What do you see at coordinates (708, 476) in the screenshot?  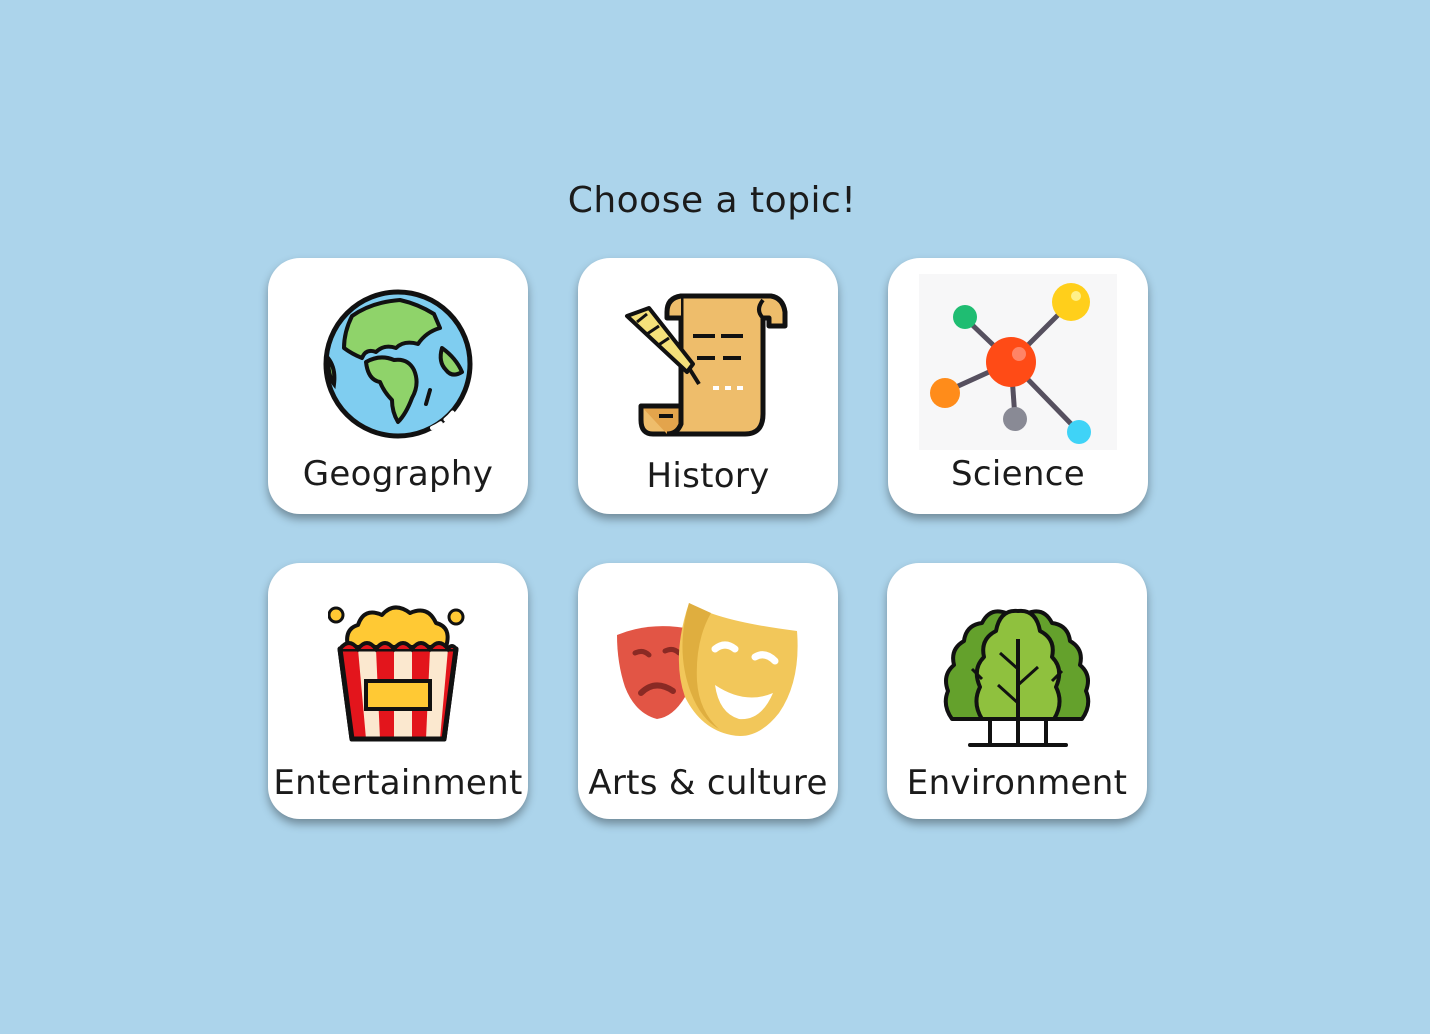 I see `topic-label: History` at bounding box center [708, 476].